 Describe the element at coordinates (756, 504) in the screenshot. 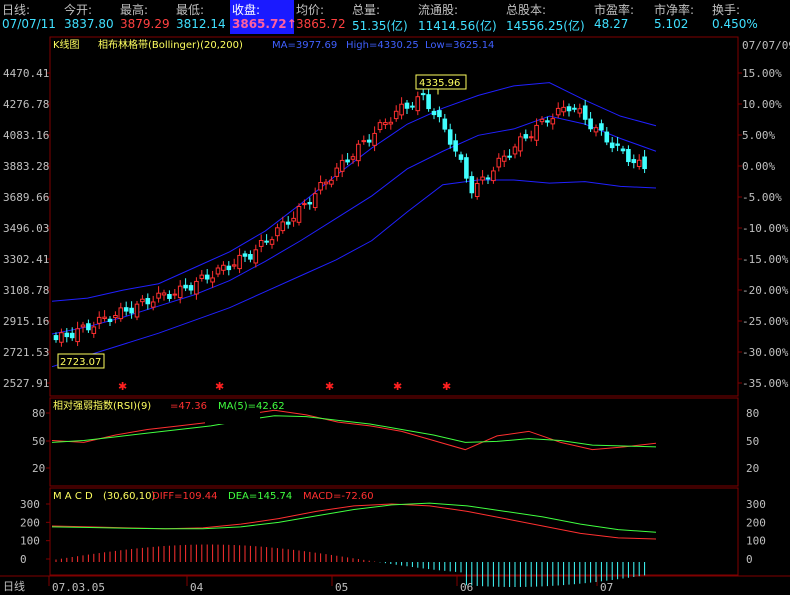

I see `macd-tick-label-right: 300` at that location.